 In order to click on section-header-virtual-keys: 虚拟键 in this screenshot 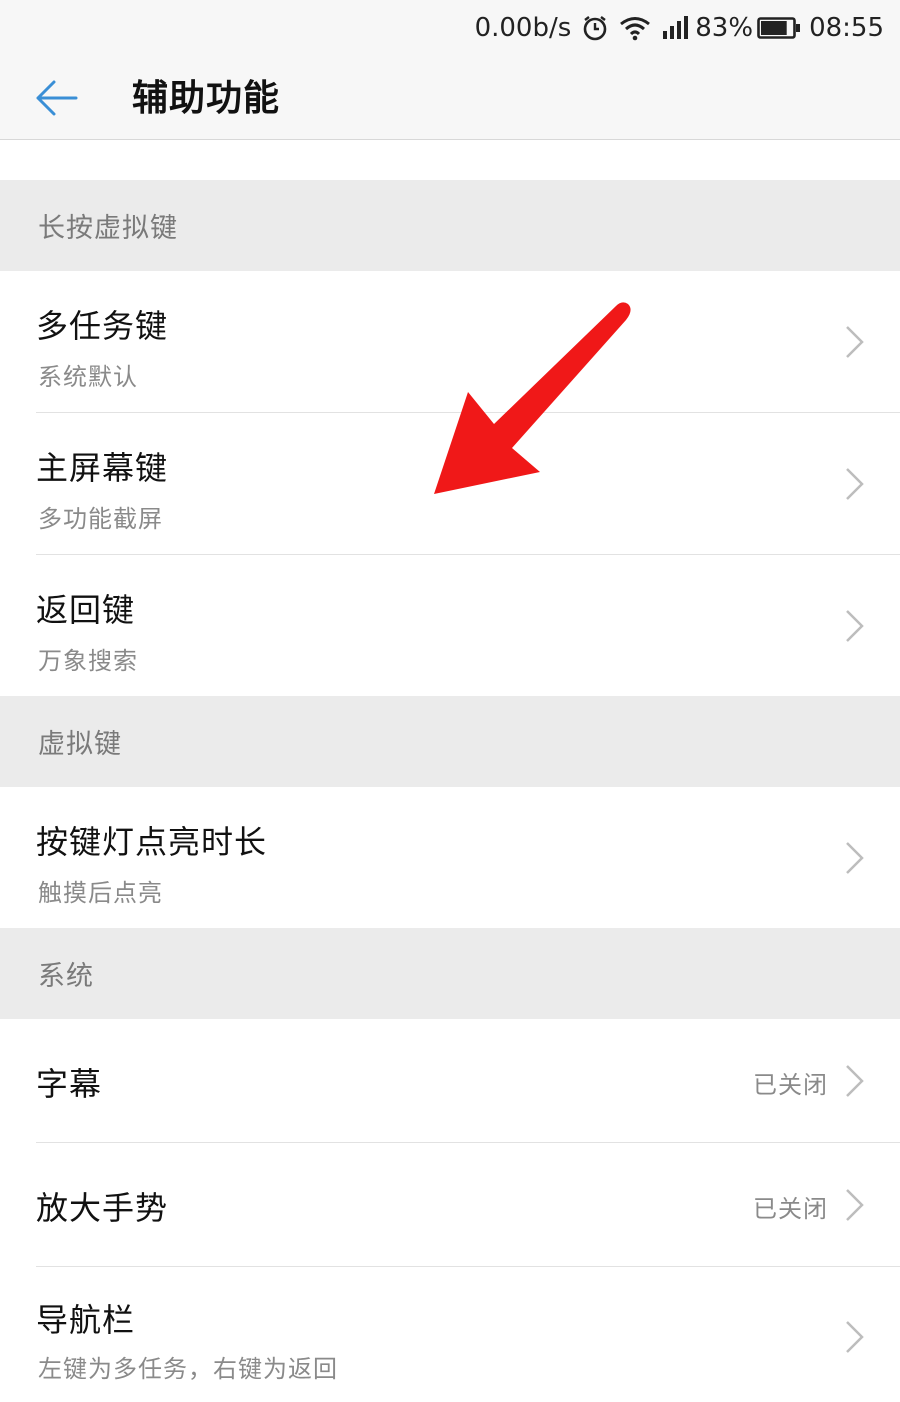, I will do `click(450, 741)`.